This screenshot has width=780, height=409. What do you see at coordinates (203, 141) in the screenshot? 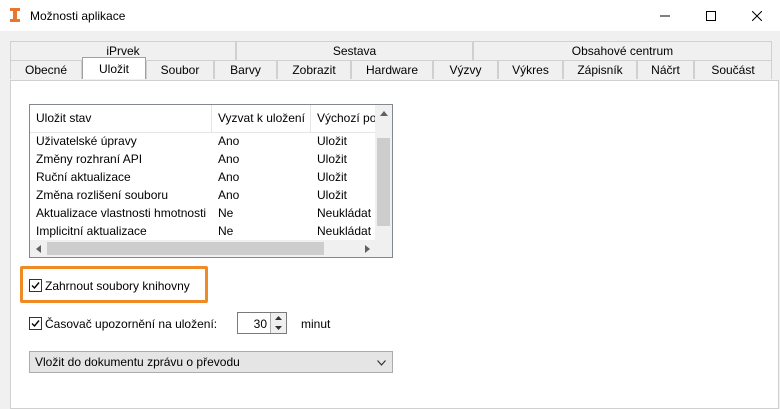
I see `list-item: Uživatelské úpravy Ano Uložit` at bounding box center [203, 141].